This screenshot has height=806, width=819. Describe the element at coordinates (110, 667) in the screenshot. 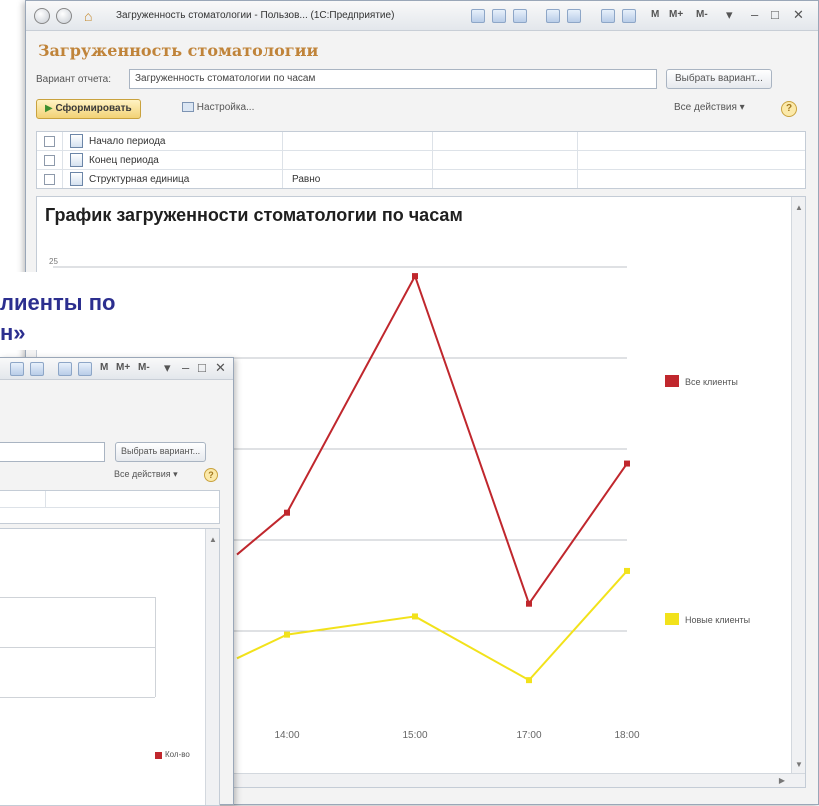

I see `report-area: Кол-во ▲` at that location.